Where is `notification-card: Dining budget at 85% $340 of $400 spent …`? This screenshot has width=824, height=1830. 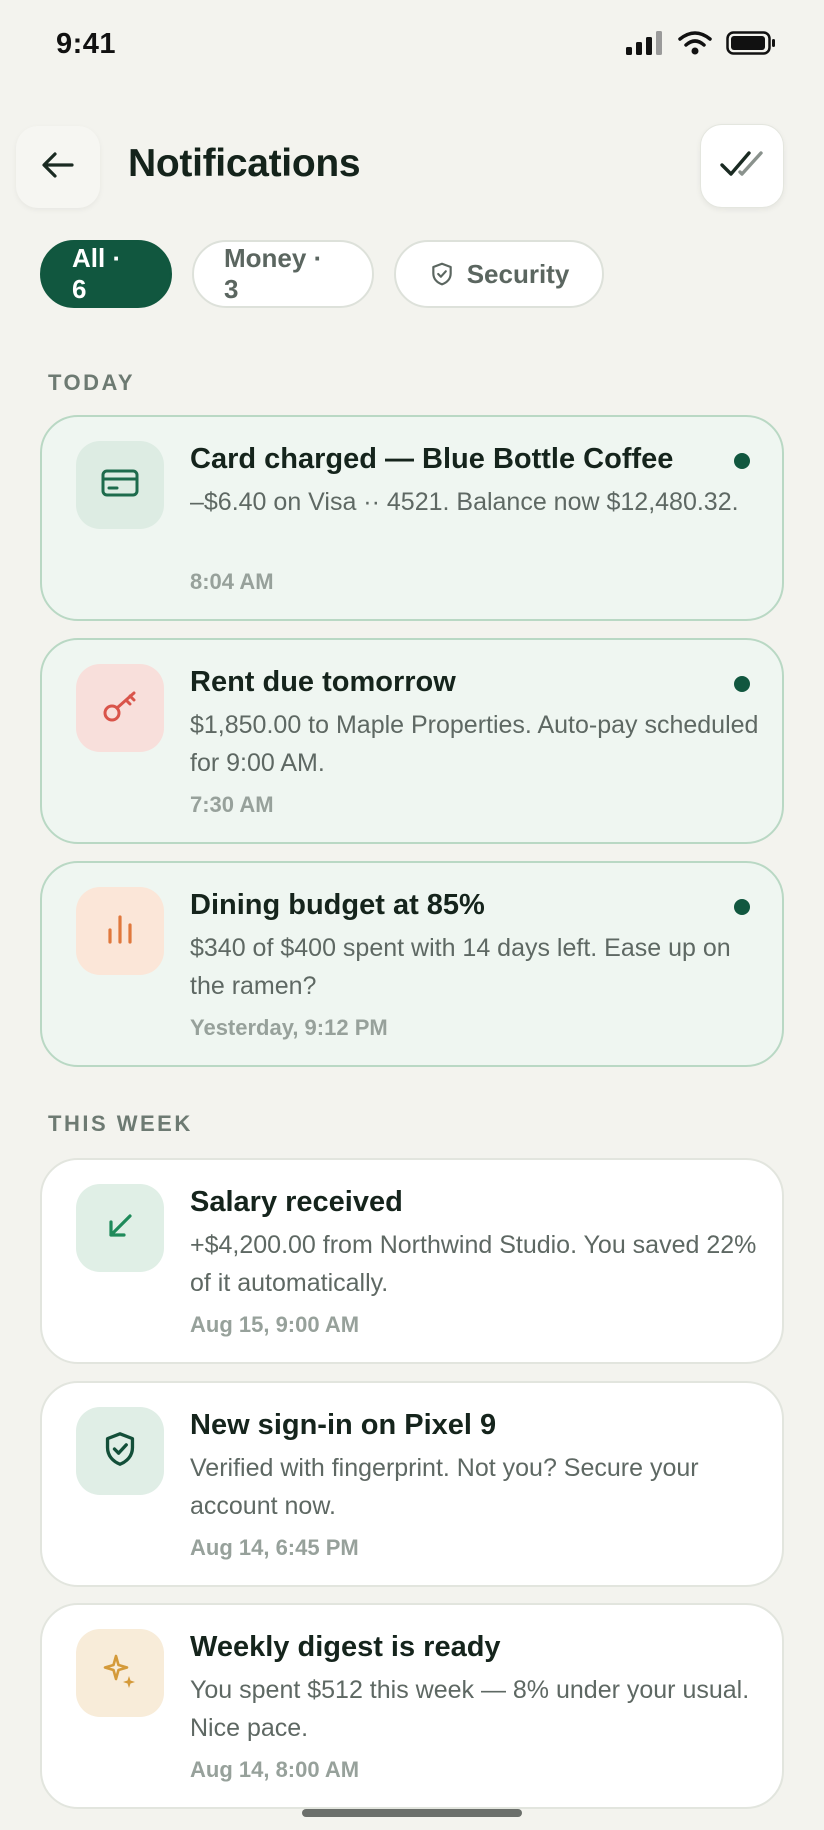
notification-card: Dining budget at 85% $340 of $400 spent … is located at coordinates (412, 964).